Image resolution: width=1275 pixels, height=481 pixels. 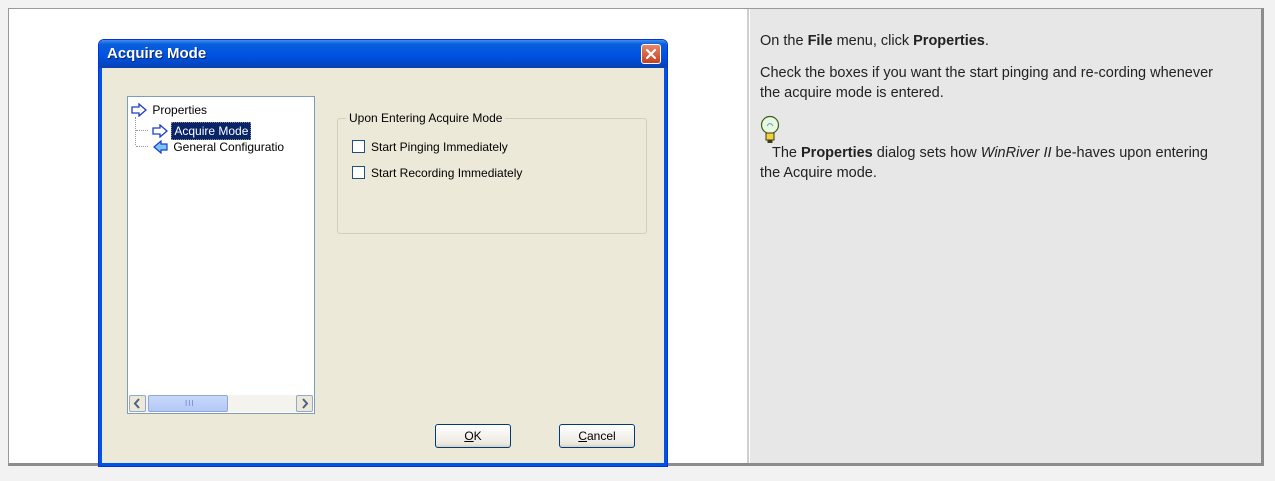 I want to click on start-pinging-checkbox: Start Pinging Immediately, so click(x=430, y=146).